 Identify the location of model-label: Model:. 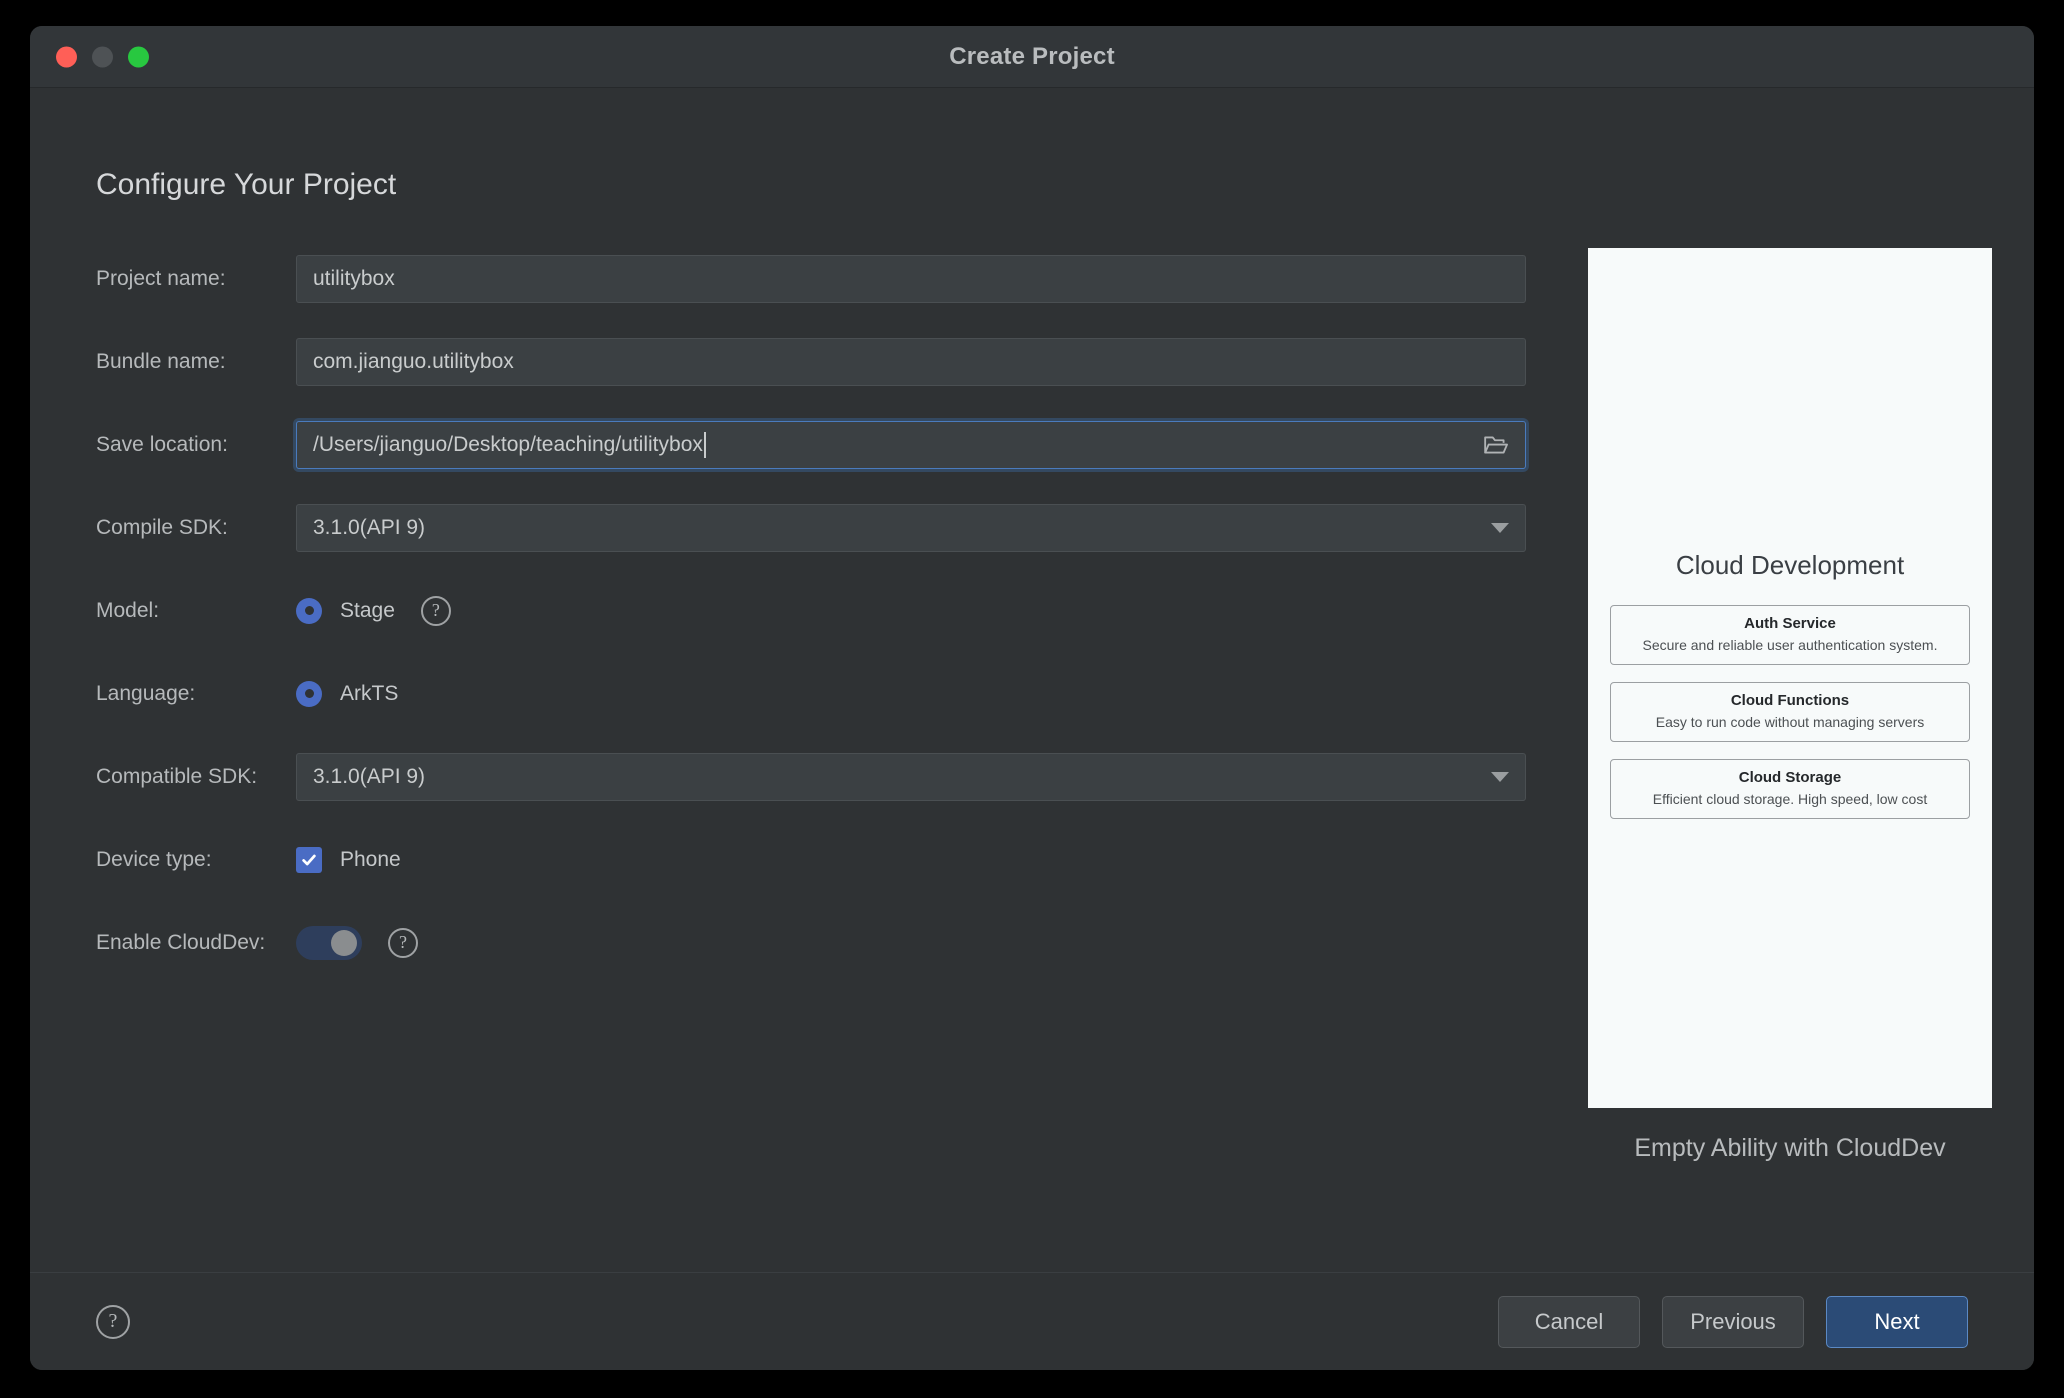
(128, 610).